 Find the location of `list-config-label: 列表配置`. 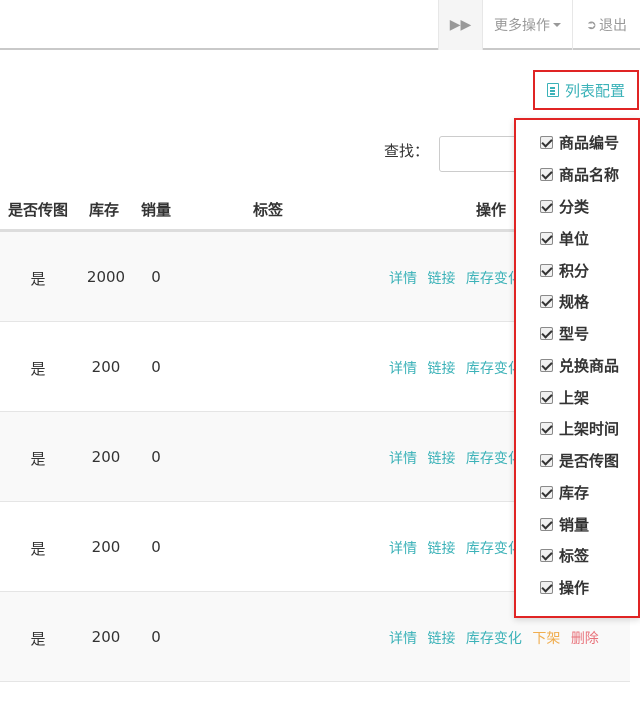

list-config-label: 列表配置 is located at coordinates (594, 90).